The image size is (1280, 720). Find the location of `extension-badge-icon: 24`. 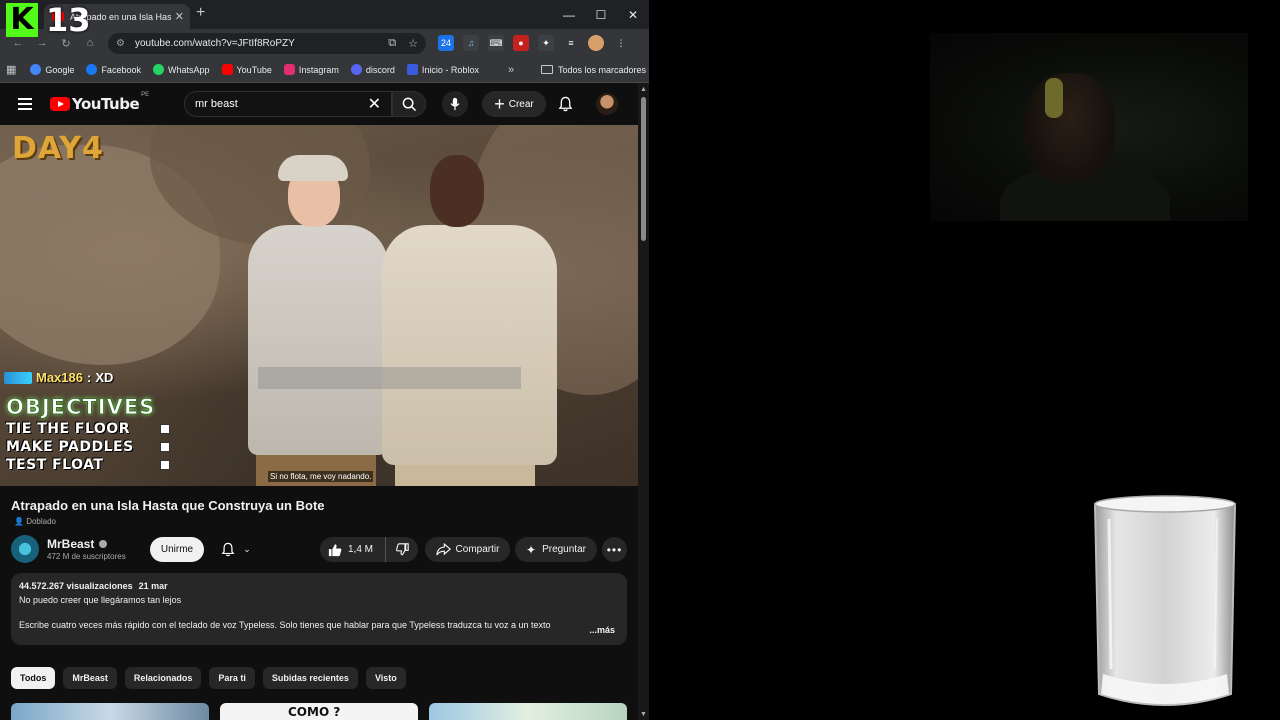

extension-badge-icon: 24 is located at coordinates (446, 43).